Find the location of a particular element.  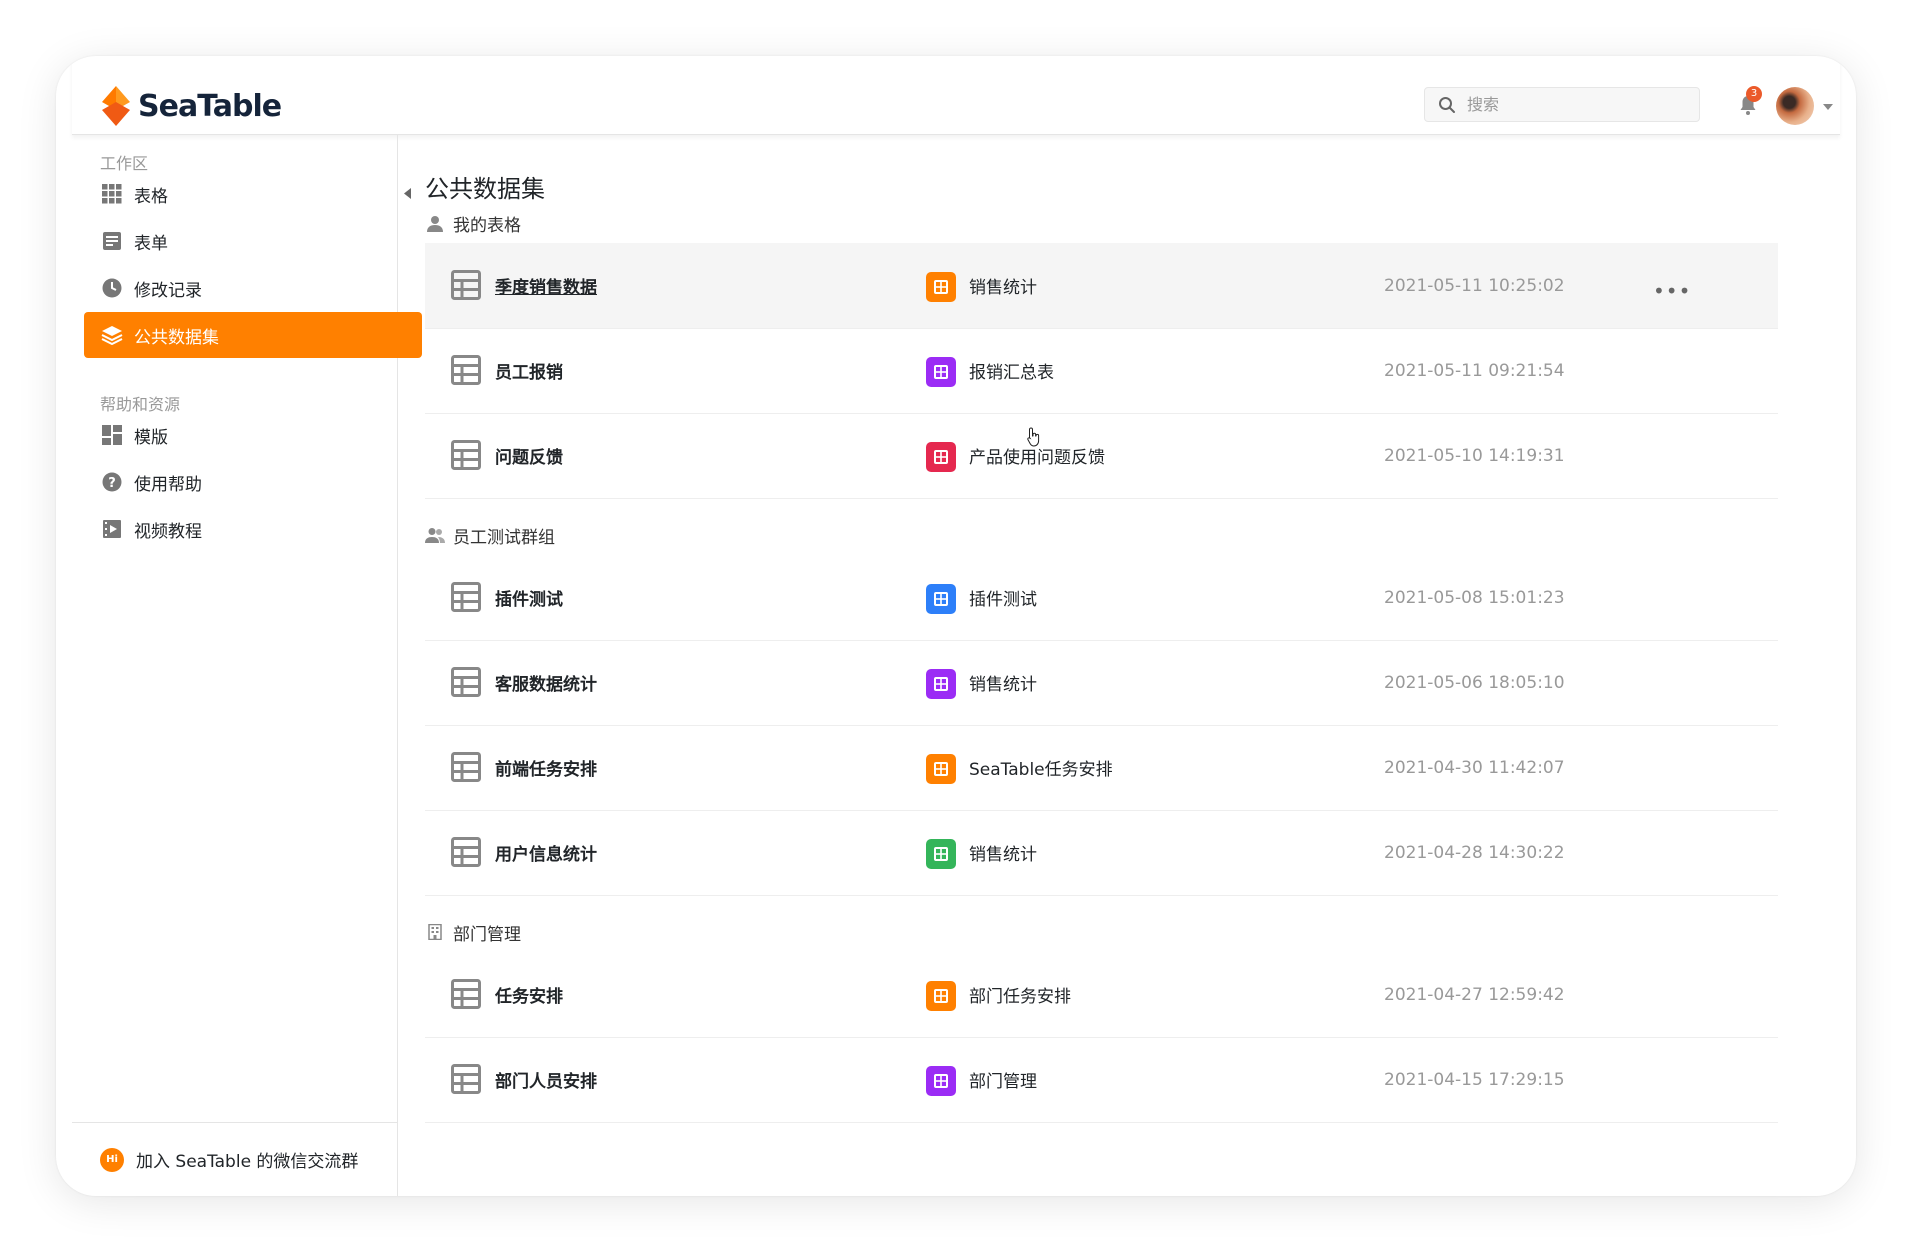

chat-bubble-icon: Hi is located at coordinates (112, 1159).